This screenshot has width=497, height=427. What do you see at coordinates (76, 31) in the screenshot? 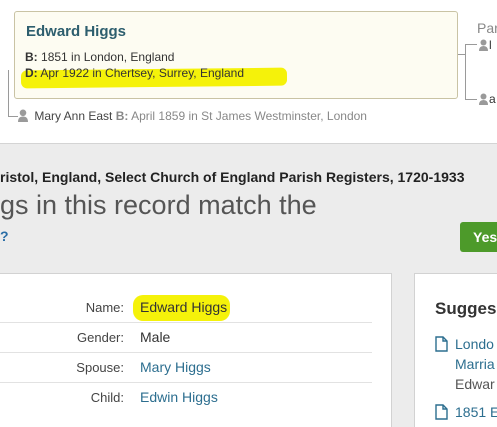
I see `person-name: Edward Higgs` at bounding box center [76, 31].